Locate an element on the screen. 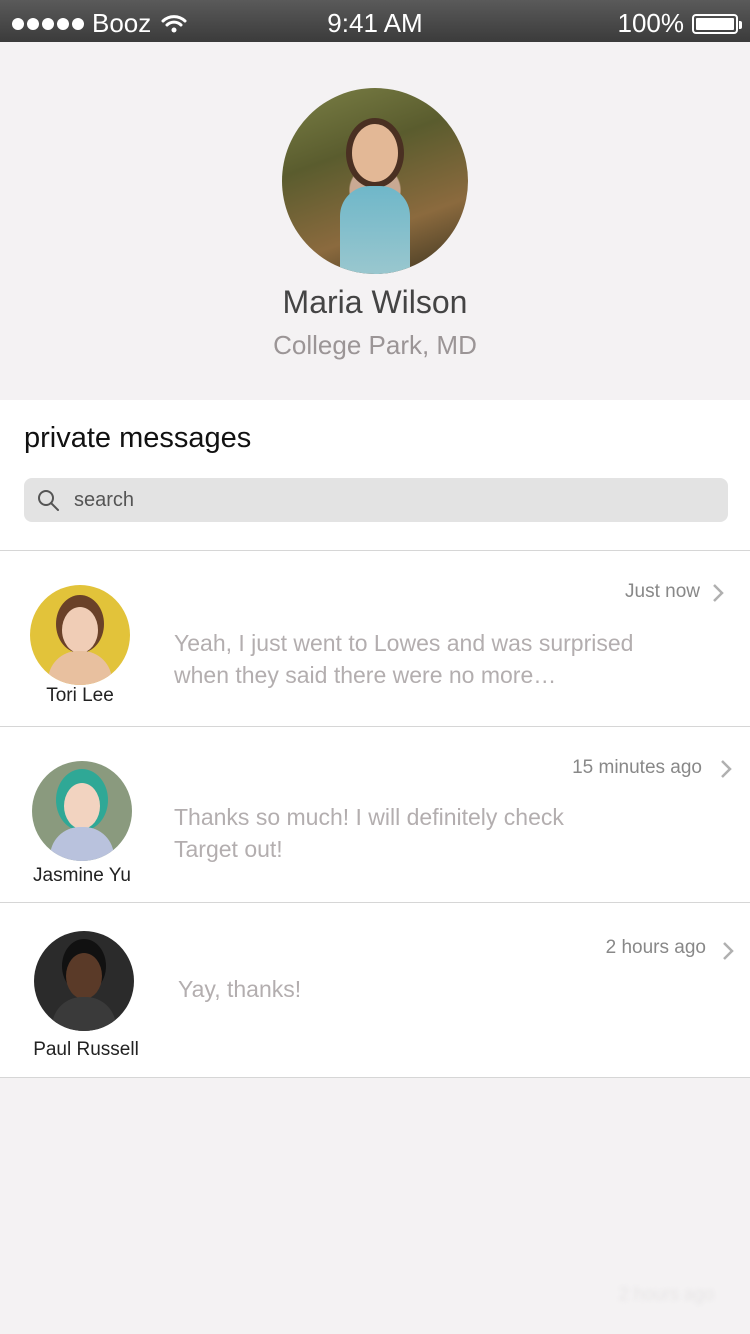 The width and height of the screenshot is (750, 1334). search-icon is located at coordinates (48, 500).